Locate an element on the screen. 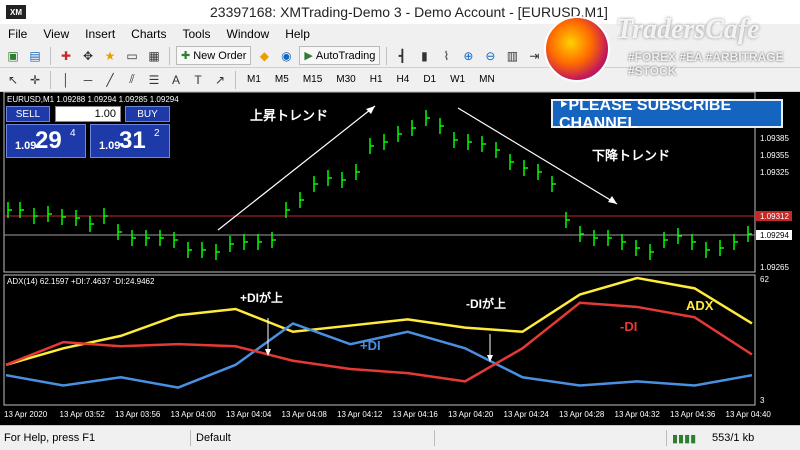  y-tick-label: 1.09385 is located at coordinates (774, 138).